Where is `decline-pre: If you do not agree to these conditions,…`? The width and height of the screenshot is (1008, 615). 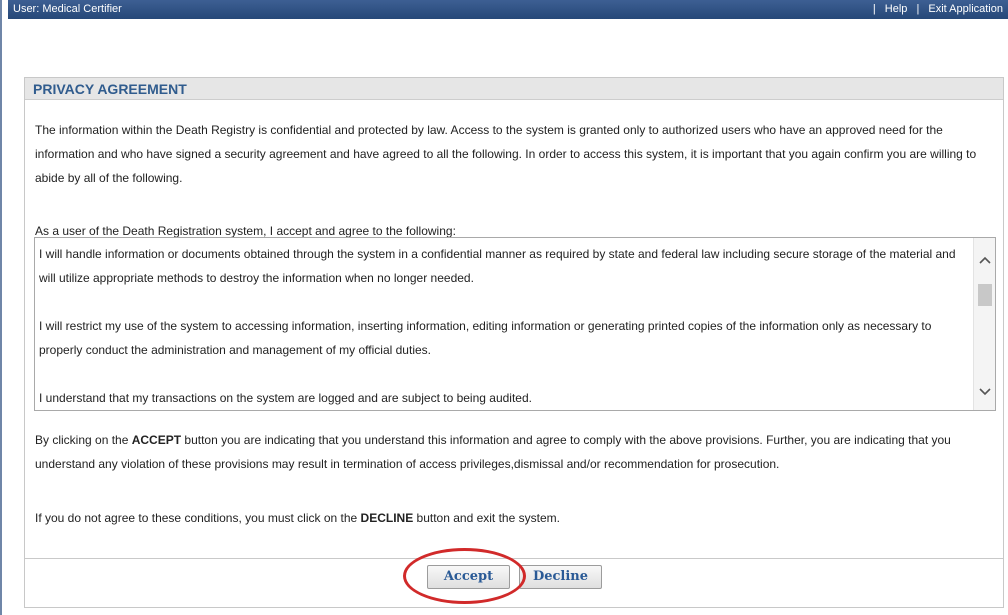 decline-pre: If you do not agree to these conditions,… is located at coordinates (198, 518).